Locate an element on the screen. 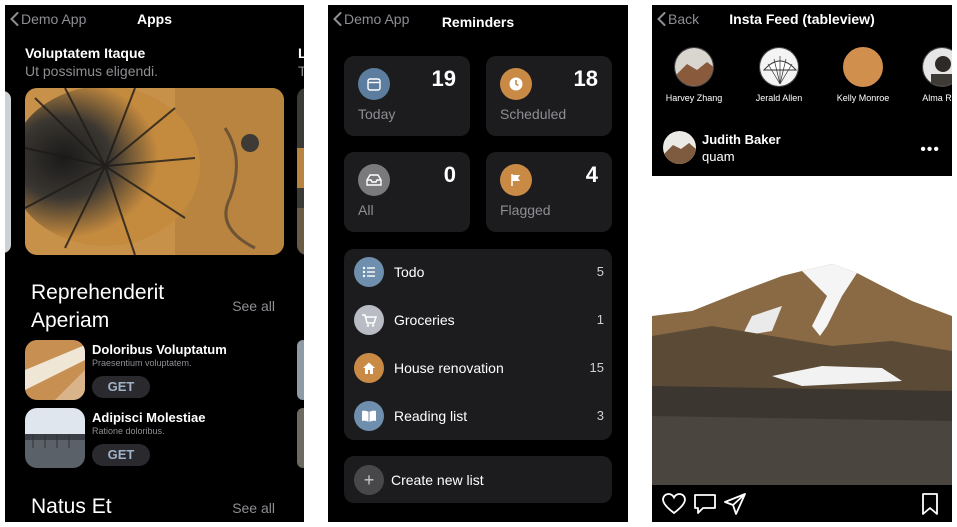 The image size is (957, 527). plus-icon: + is located at coordinates (369, 480).